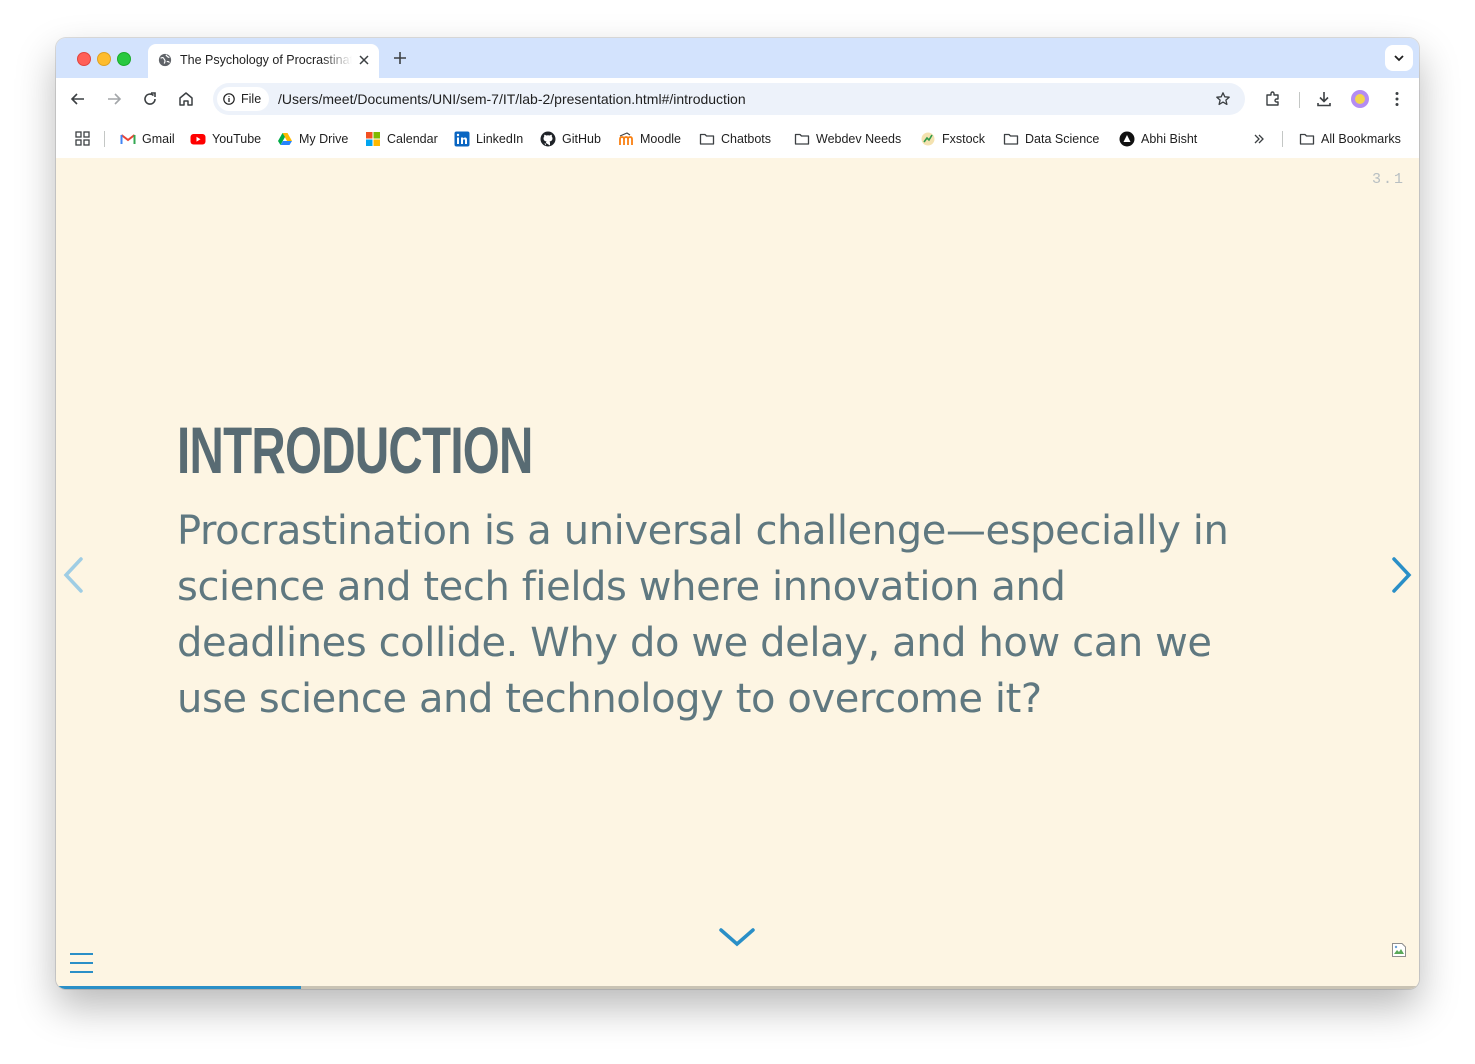 The height and width of the screenshot is (1064, 1475). What do you see at coordinates (746, 139) in the screenshot?
I see `bookmark-label: Chatbots` at bounding box center [746, 139].